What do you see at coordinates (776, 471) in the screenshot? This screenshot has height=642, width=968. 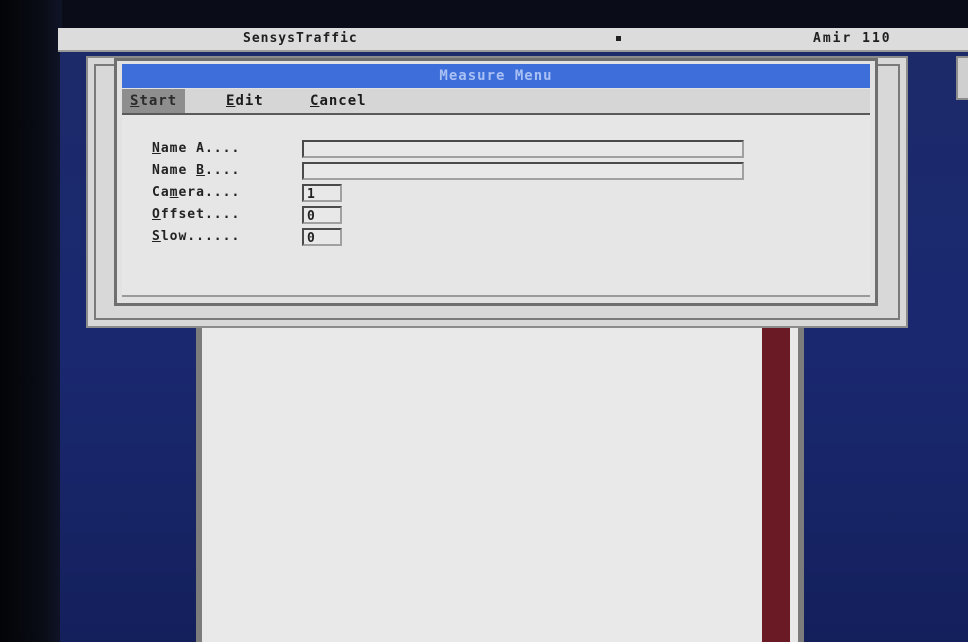 I see `document-side-strip` at bounding box center [776, 471].